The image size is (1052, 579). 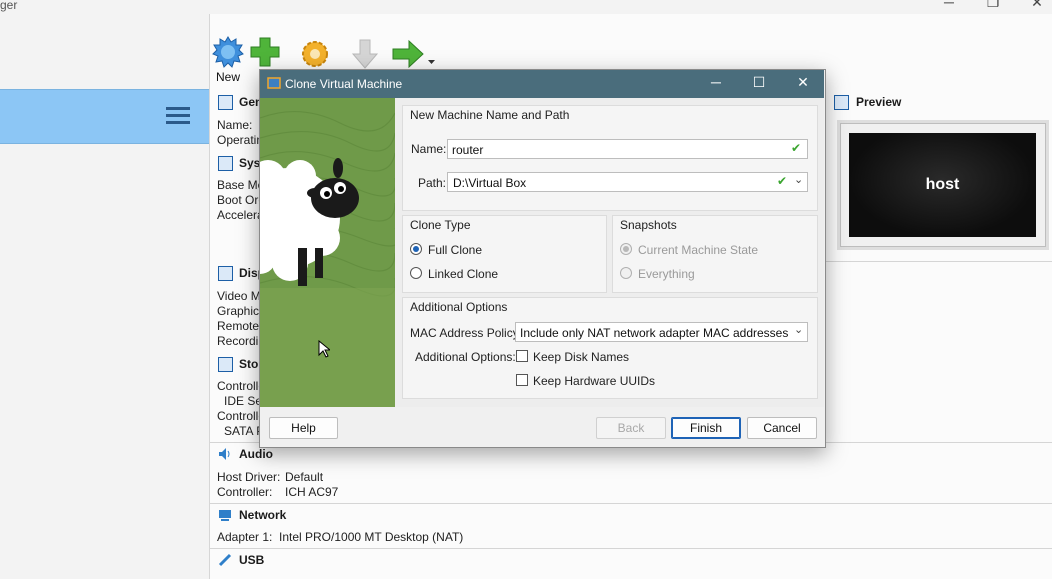 I want to click on path-dropdown-chevron-icon: ⌄, so click(x=798, y=179).